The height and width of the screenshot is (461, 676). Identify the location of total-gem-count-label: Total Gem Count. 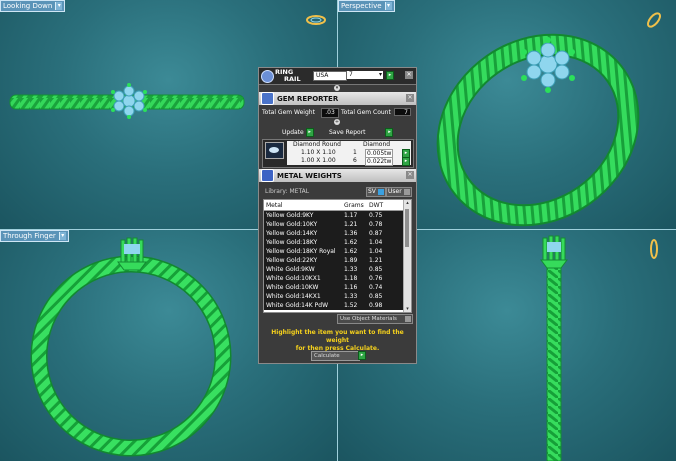
(366, 112).